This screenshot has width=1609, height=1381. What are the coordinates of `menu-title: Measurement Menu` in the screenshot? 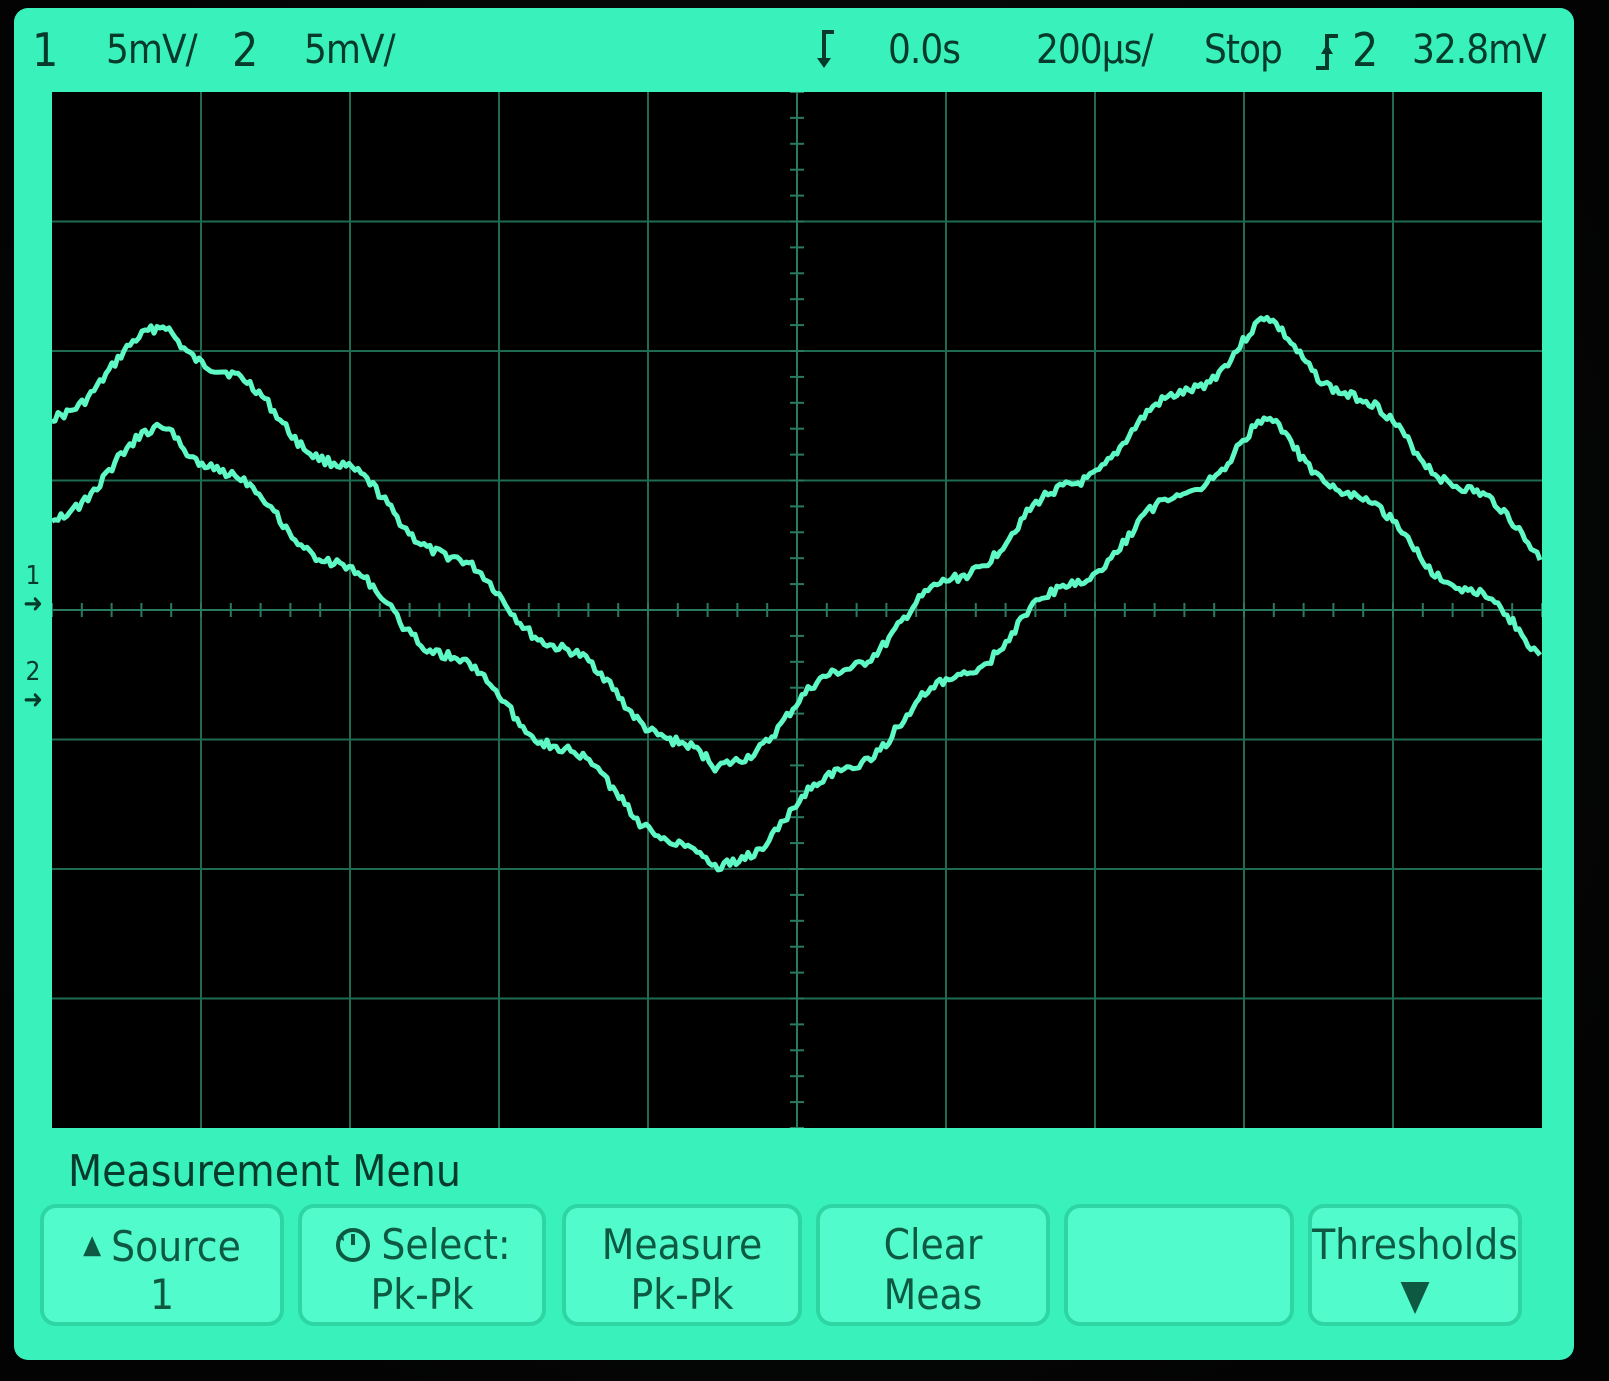 It's located at (264, 1171).